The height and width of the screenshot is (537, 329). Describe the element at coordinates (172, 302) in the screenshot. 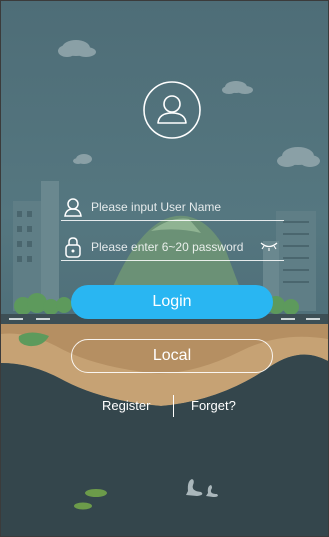

I see `login-button: Login` at that location.